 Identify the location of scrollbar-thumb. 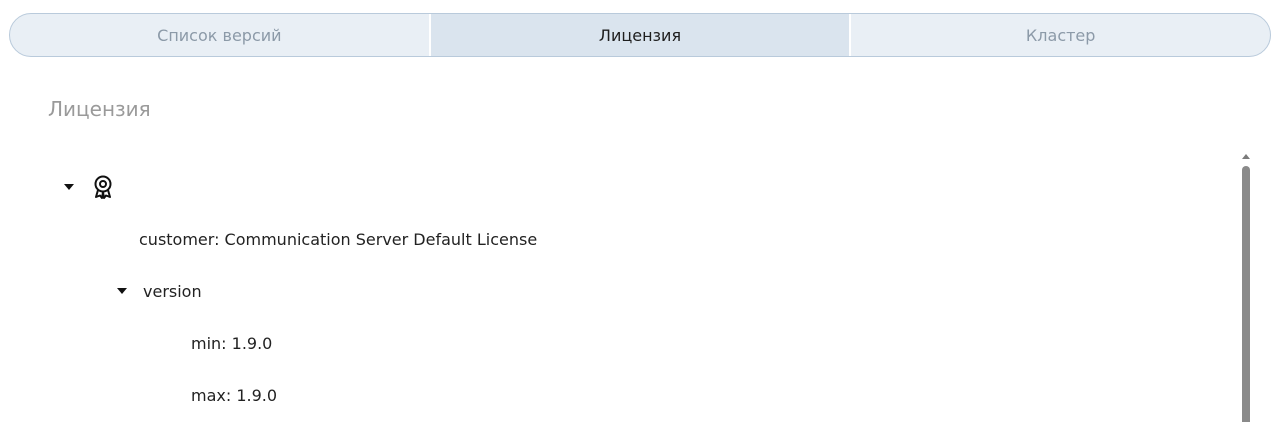
(1246, 294).